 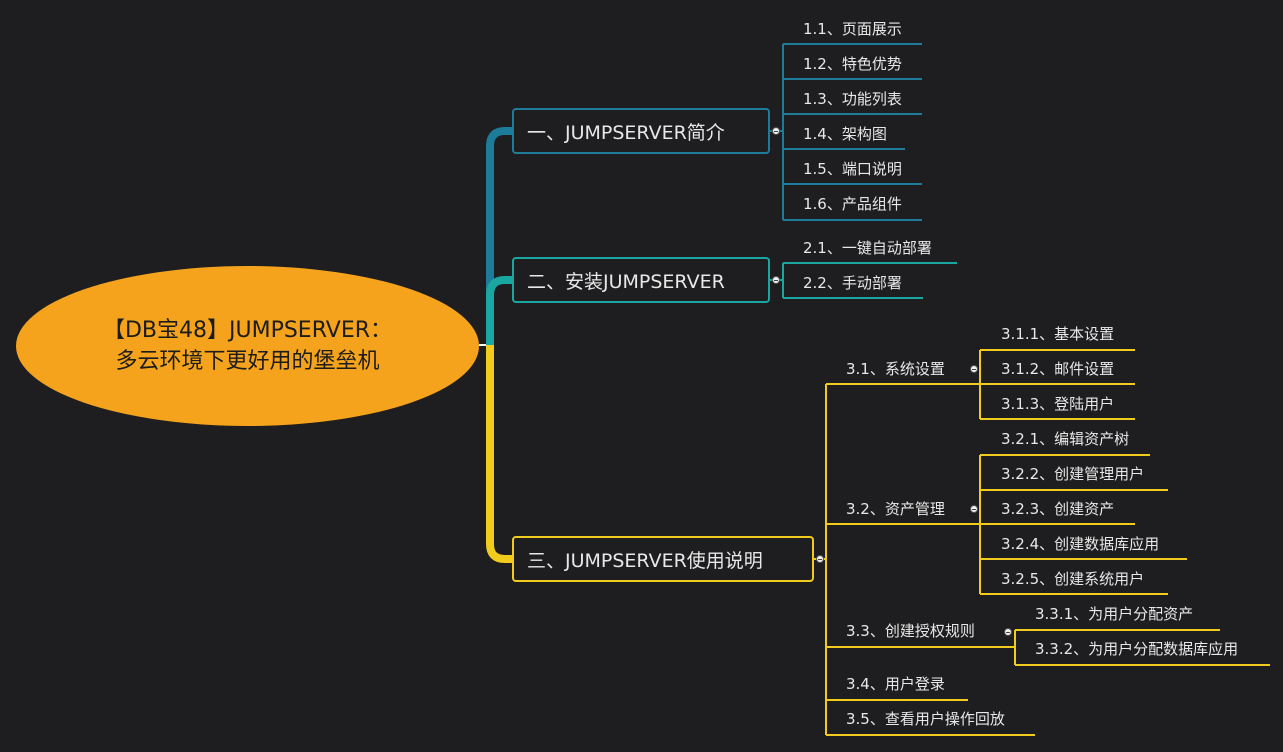 I want to click on topic-node: 1.5、端口说明, so click(x=852, y=169).